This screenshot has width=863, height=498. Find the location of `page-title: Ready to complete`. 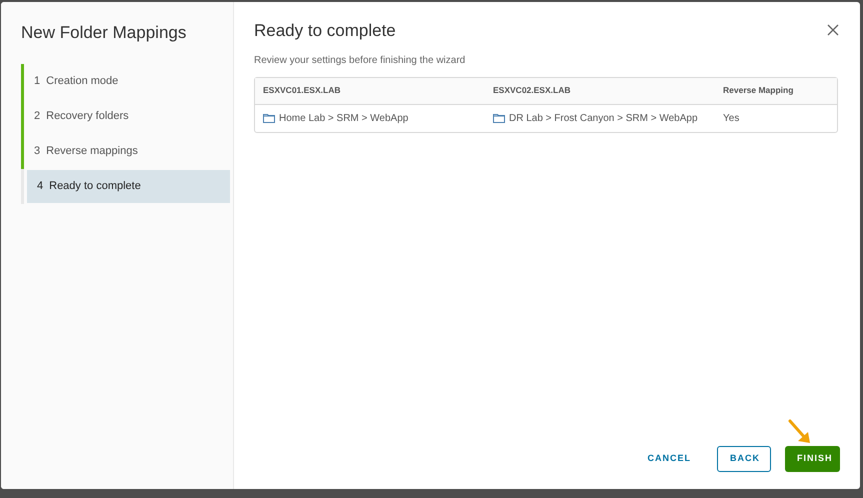

page-title: Ready to complete is located at coordinates (325, 31).